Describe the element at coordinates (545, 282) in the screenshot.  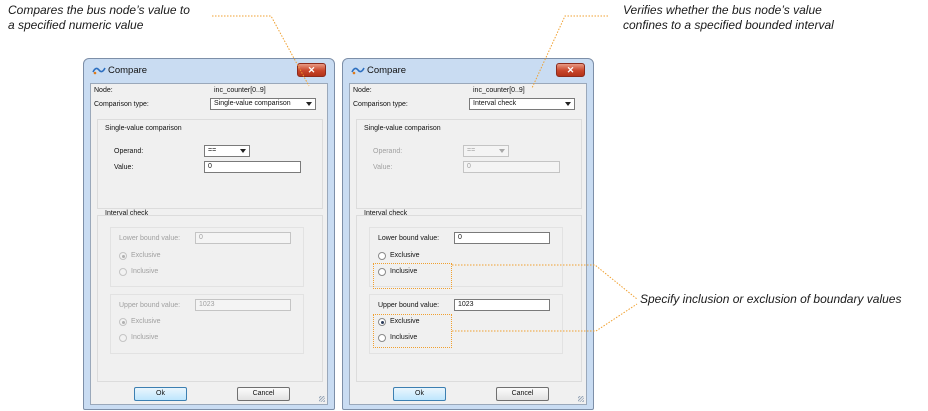
I see `leader-boundary-lower` at that location.